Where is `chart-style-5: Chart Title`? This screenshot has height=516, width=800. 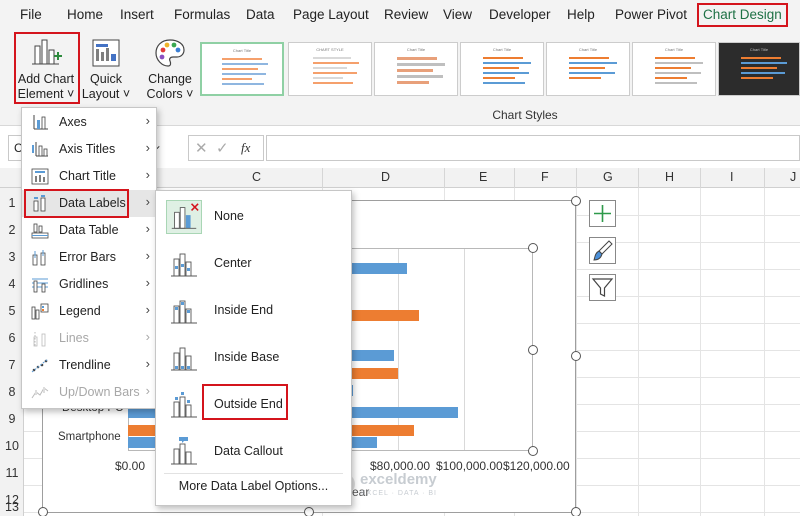 chart-style-5: Chart Title is located at coordinates (588, 69).